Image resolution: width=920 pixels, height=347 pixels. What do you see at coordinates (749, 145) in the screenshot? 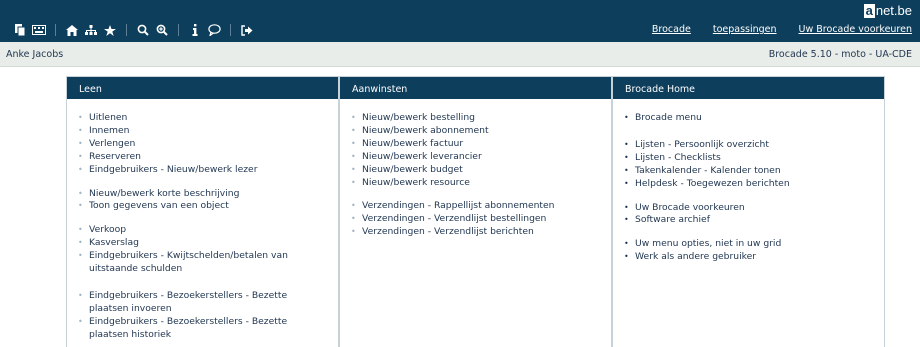
I see `menu-item: Lijsten - Persoonlijk overzicht` at bounding box center [749, 145].